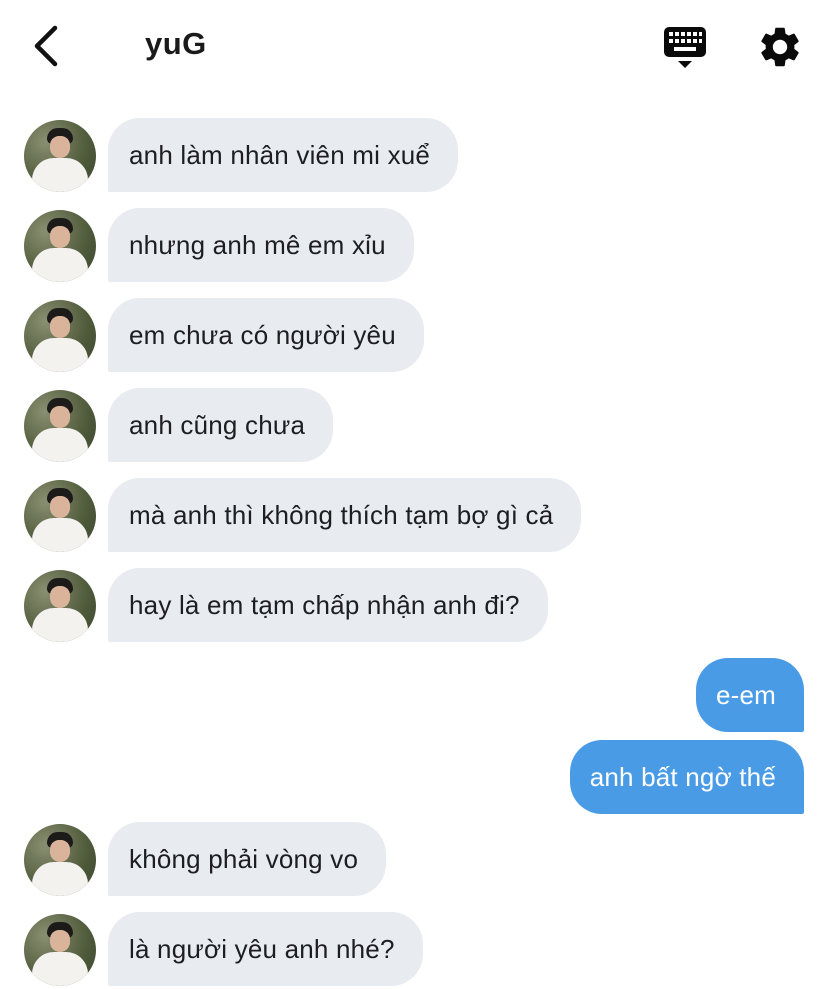 The width and height of the screenshot is (828, 989). Describe the element at coordinates (414, 48) in the screenshot. I see `chat-header: yuG` at that location.